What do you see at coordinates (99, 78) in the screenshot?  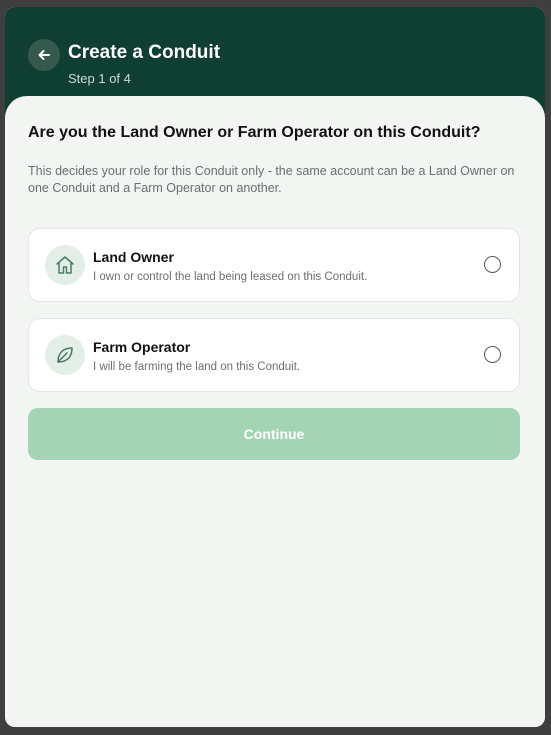 I see `step-indicator: Step 1 of 4` at bounding box center [99, 78].